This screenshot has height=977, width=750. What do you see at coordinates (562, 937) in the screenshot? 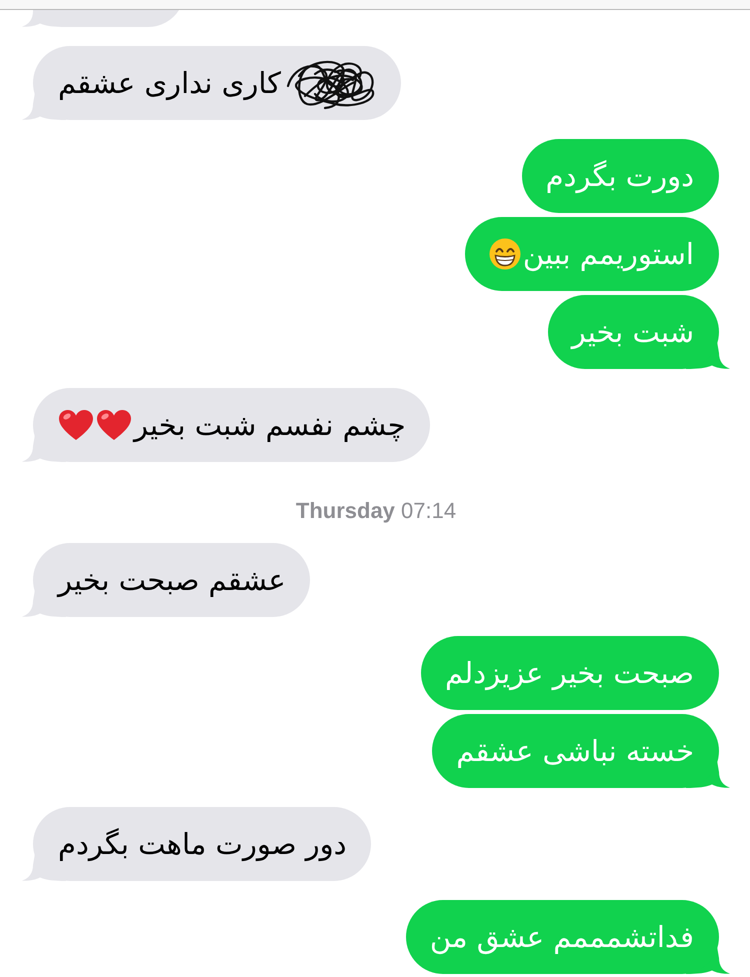
I see `message-text: فداتشمممم عشق من` at bounding box center [562, 937].